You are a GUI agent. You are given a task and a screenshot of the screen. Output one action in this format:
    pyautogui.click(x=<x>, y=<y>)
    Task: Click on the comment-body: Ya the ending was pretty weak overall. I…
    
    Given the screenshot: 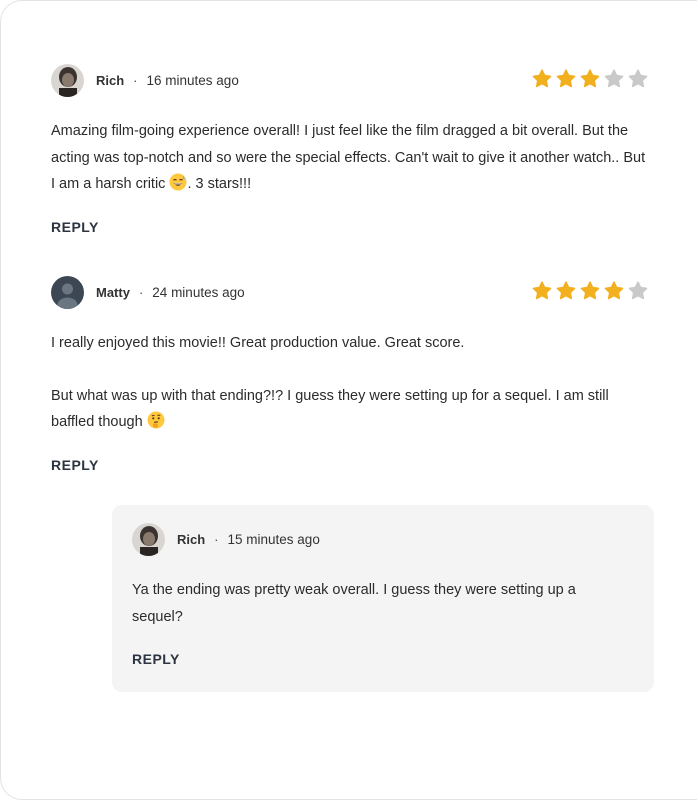 What is the action you would take?
    pyautogui.click(x=354, y=603)
    